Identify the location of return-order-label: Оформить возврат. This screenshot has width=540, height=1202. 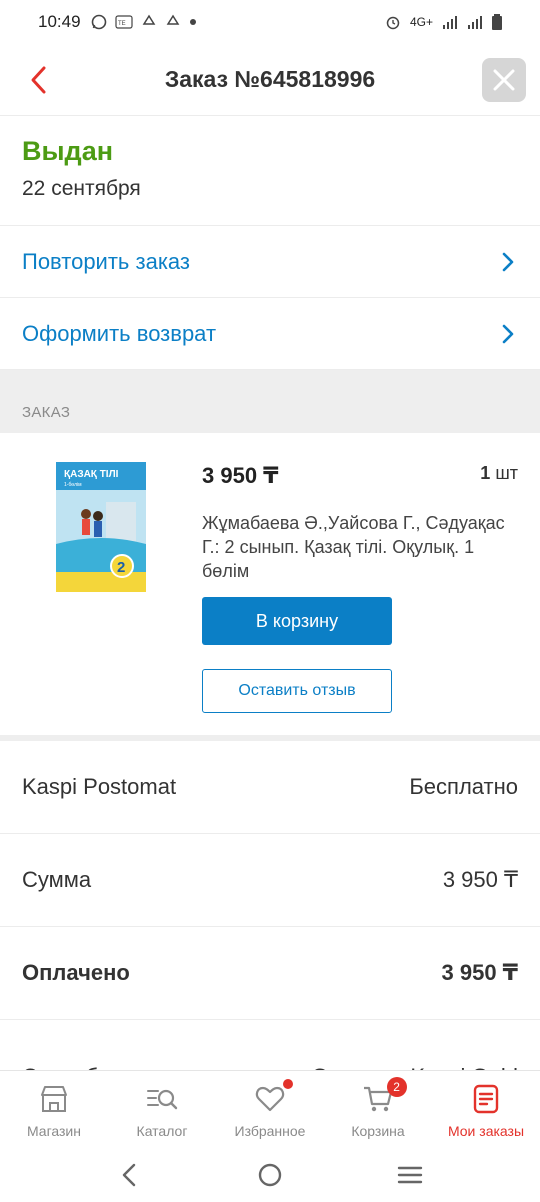
(119, 333).